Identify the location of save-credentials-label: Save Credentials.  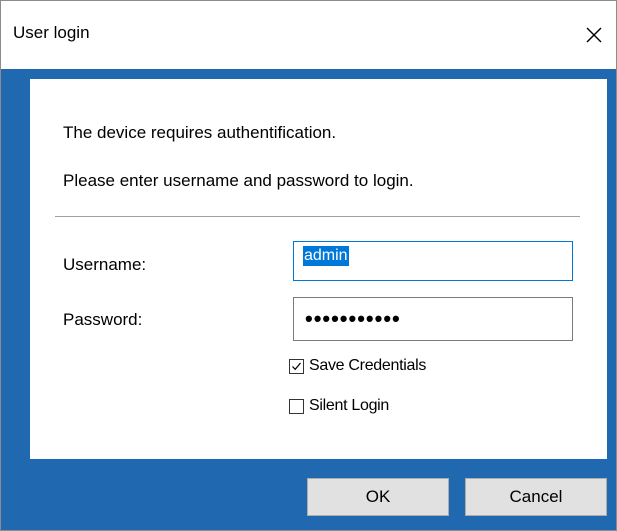
(368, 365).